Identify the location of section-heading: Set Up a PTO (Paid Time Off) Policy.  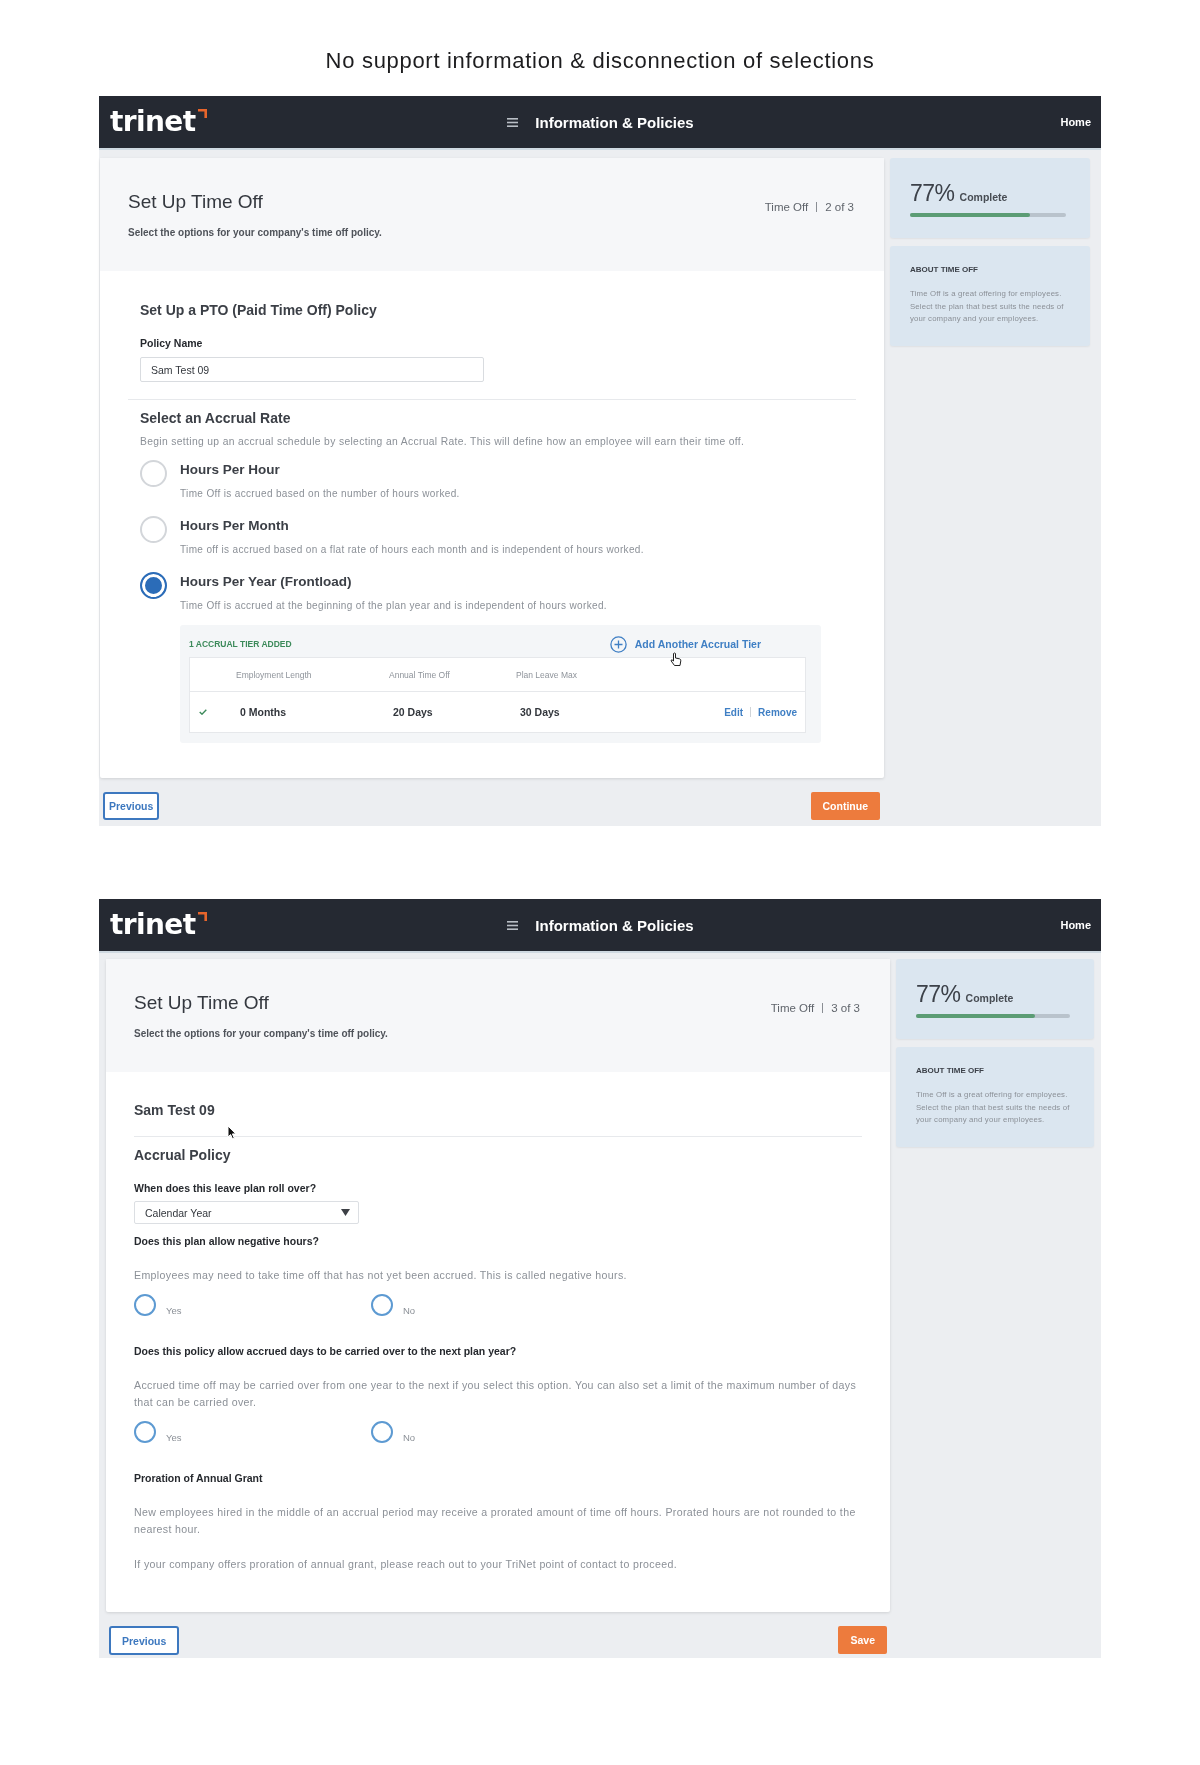
(259, 310).